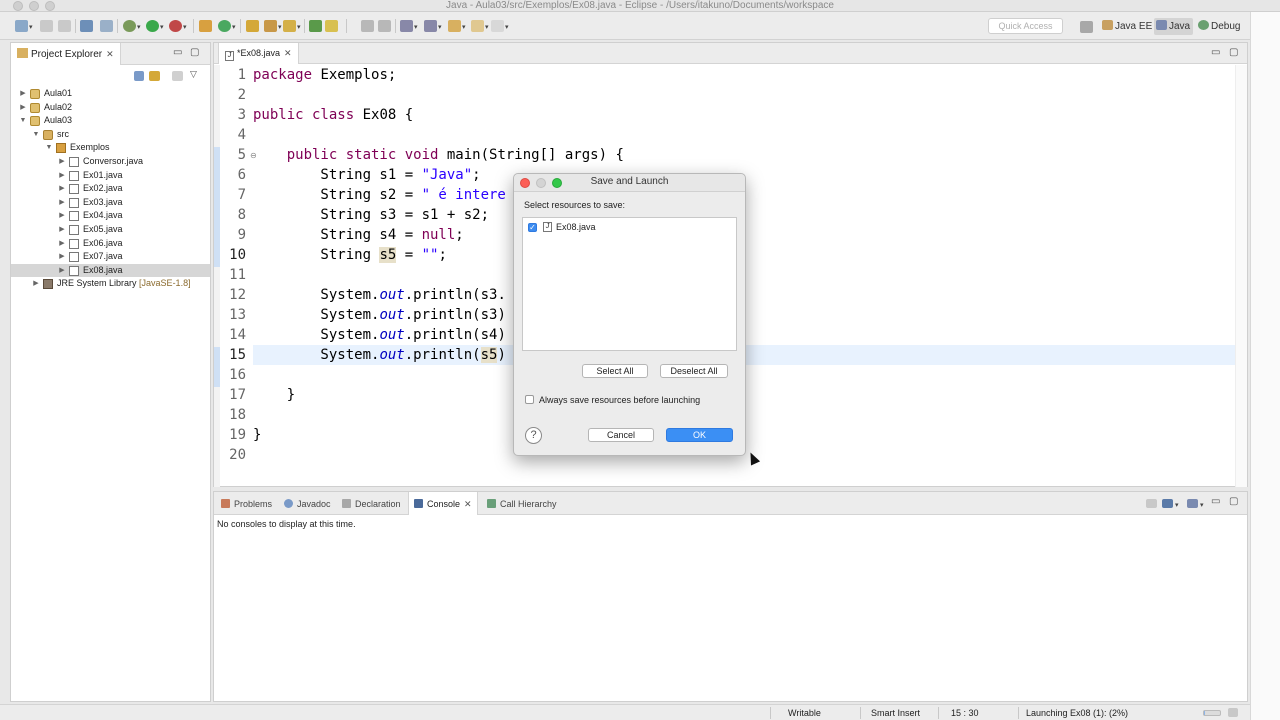 The width and height of the screenshot is (1280, 720). Describe the element at coordinates (371, 215) in the screenshot. I see `code-line: String s3 = s1 + s2;` at that location.